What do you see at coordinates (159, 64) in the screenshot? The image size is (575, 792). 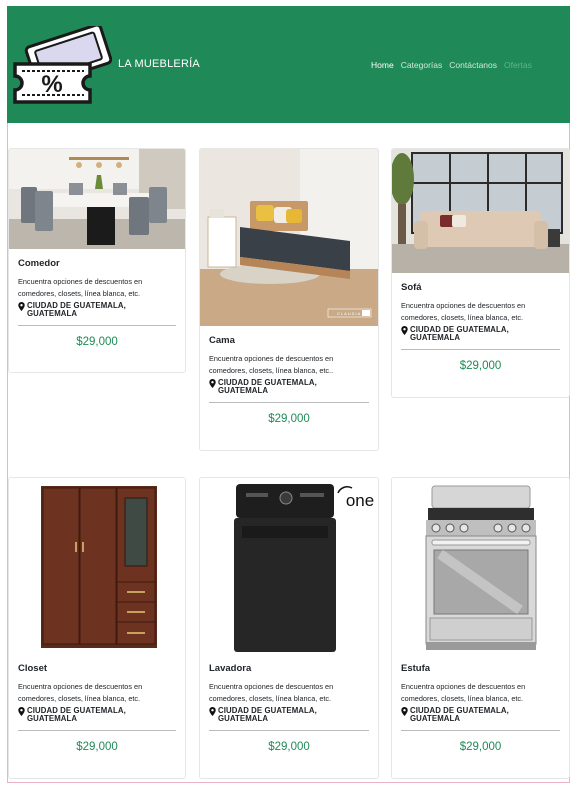 I see `brand-name: LA MUEBLERÍA` at bounding box center [159, 64].